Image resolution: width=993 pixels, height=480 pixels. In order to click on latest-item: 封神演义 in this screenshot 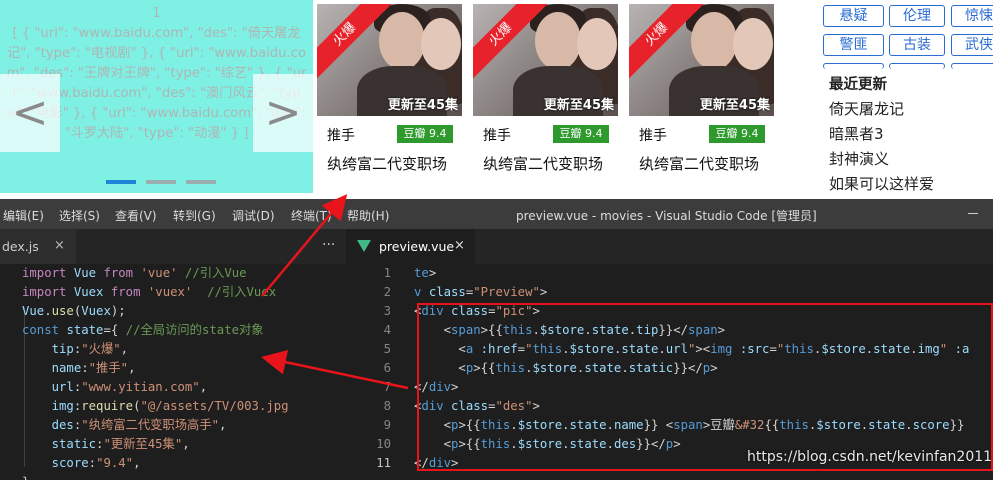, I will do `click(859, 158)`.